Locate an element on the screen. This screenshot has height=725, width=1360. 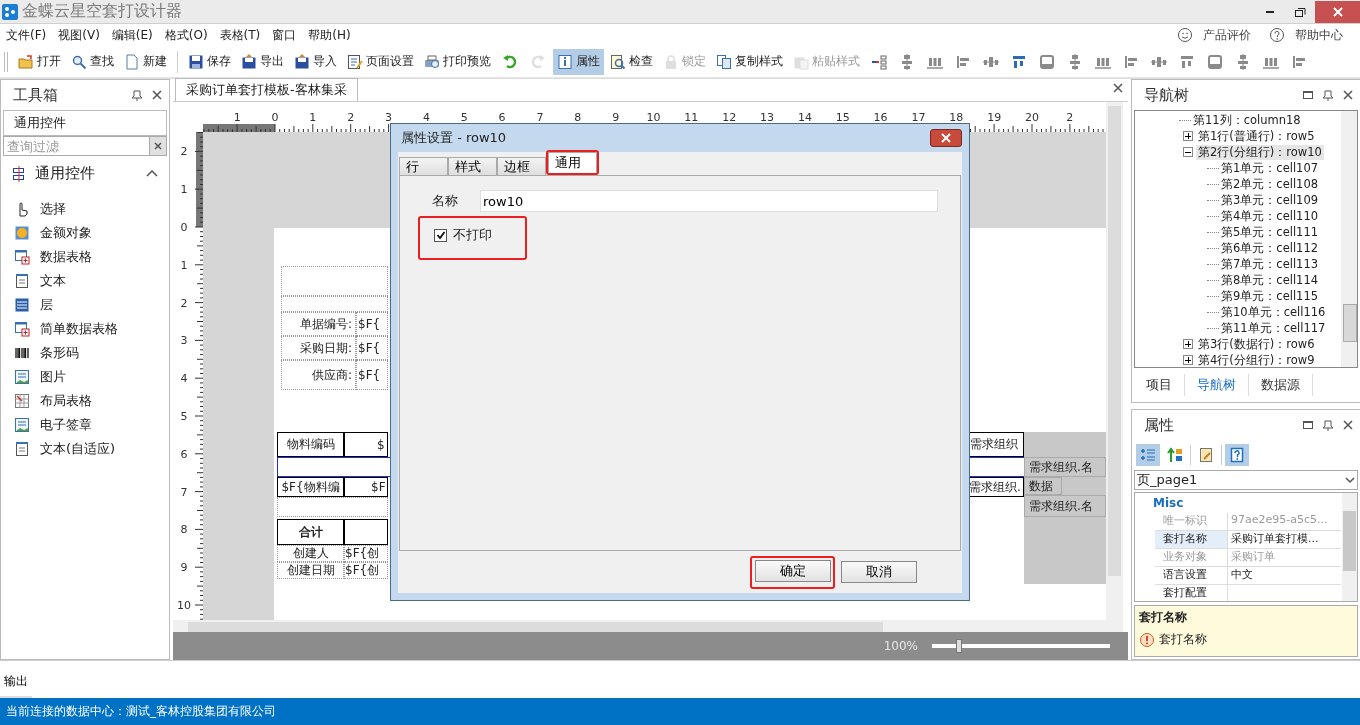
panel-title: 属性 is located at coordinates (1159, 425).